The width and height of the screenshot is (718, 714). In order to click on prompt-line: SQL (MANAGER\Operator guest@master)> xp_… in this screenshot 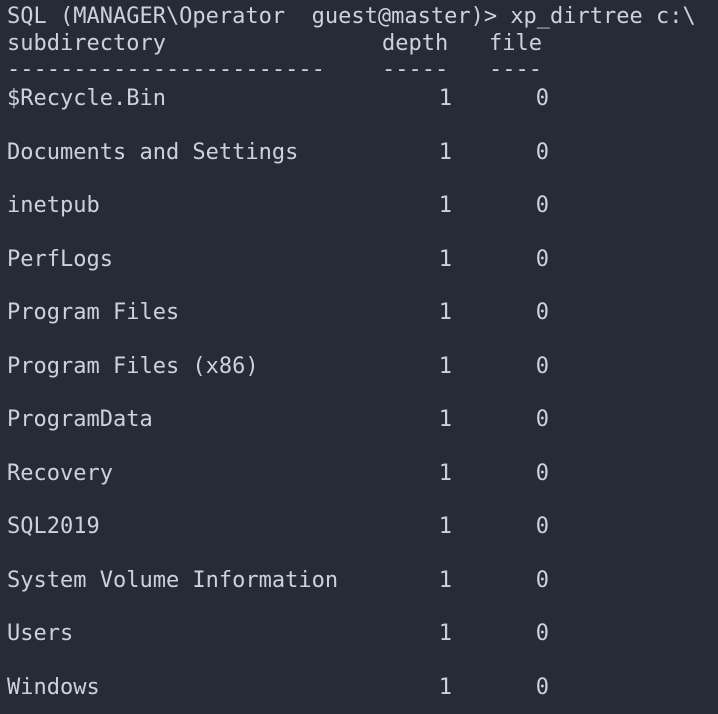, I will do `click(351, 16)`.